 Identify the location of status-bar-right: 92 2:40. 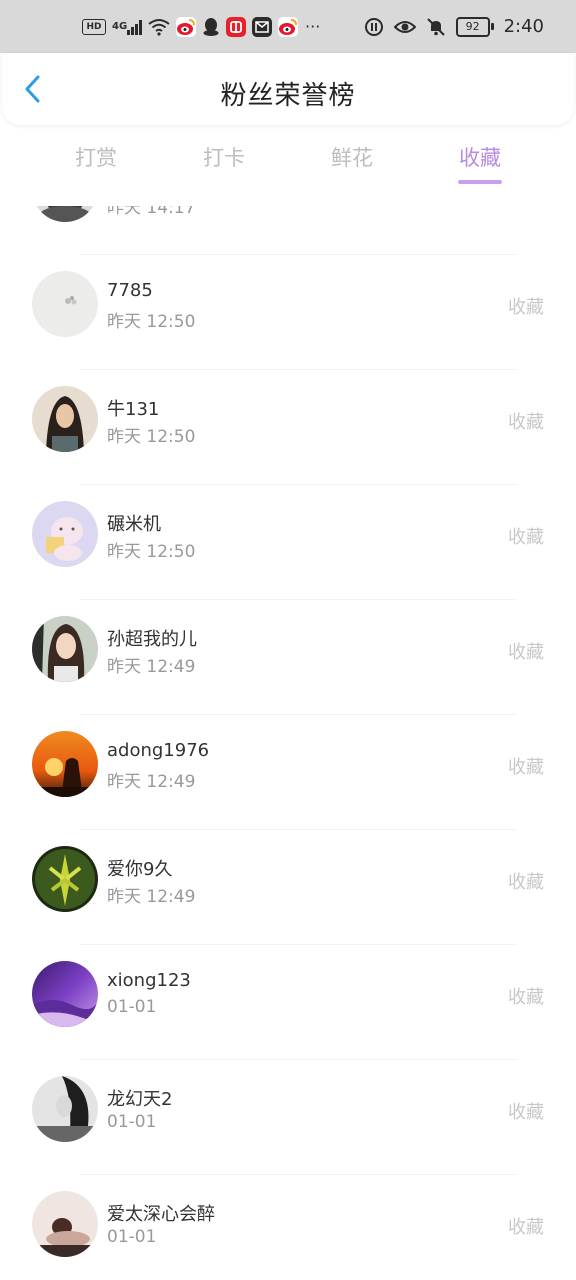
(454, 26).